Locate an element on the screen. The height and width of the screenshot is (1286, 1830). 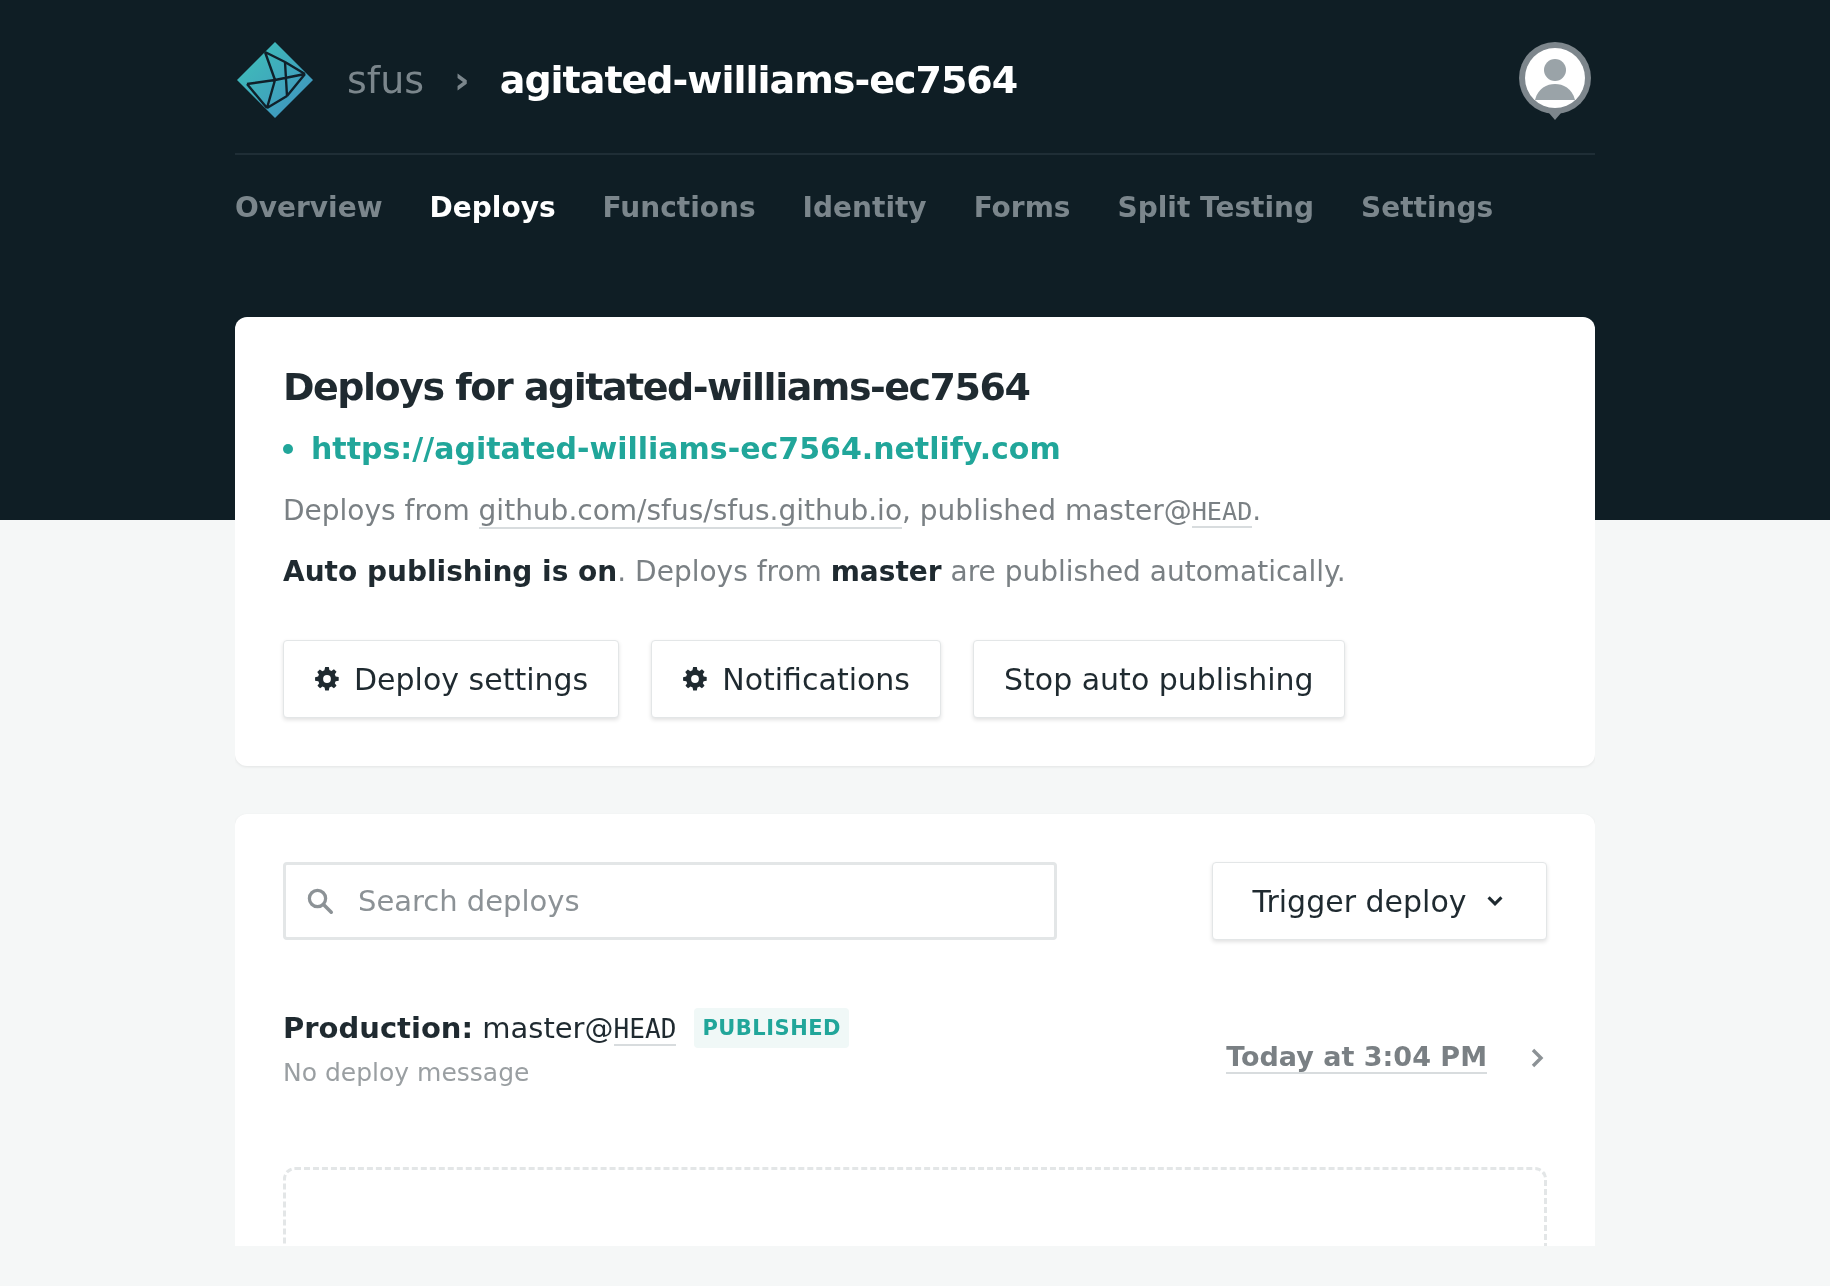
nav-tab: Forms is located at coordinates (1022, 211).